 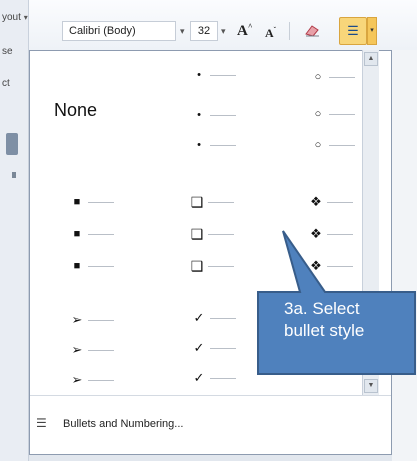 I want to click on callout-text: 3a. Select bullet style, so click(x=338, y=320).